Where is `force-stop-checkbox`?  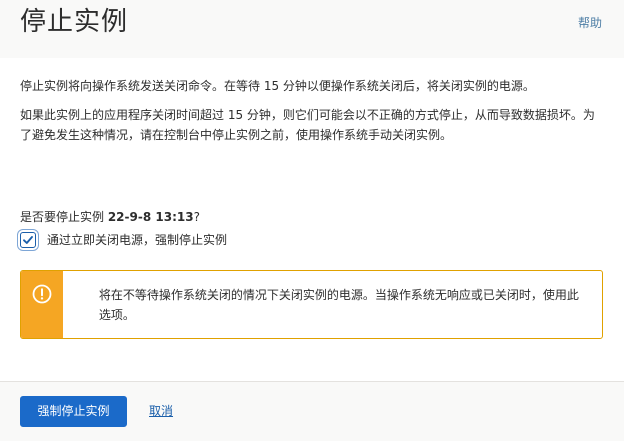
force-stop-checkbox is located at coordinates (28, 240).